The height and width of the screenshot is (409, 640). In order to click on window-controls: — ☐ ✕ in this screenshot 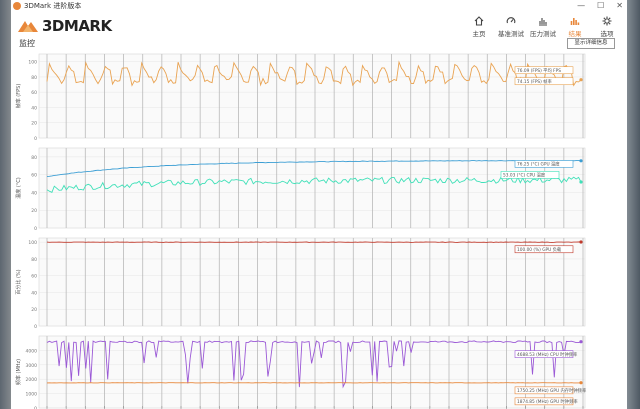, I will do `click(600, 6)`.